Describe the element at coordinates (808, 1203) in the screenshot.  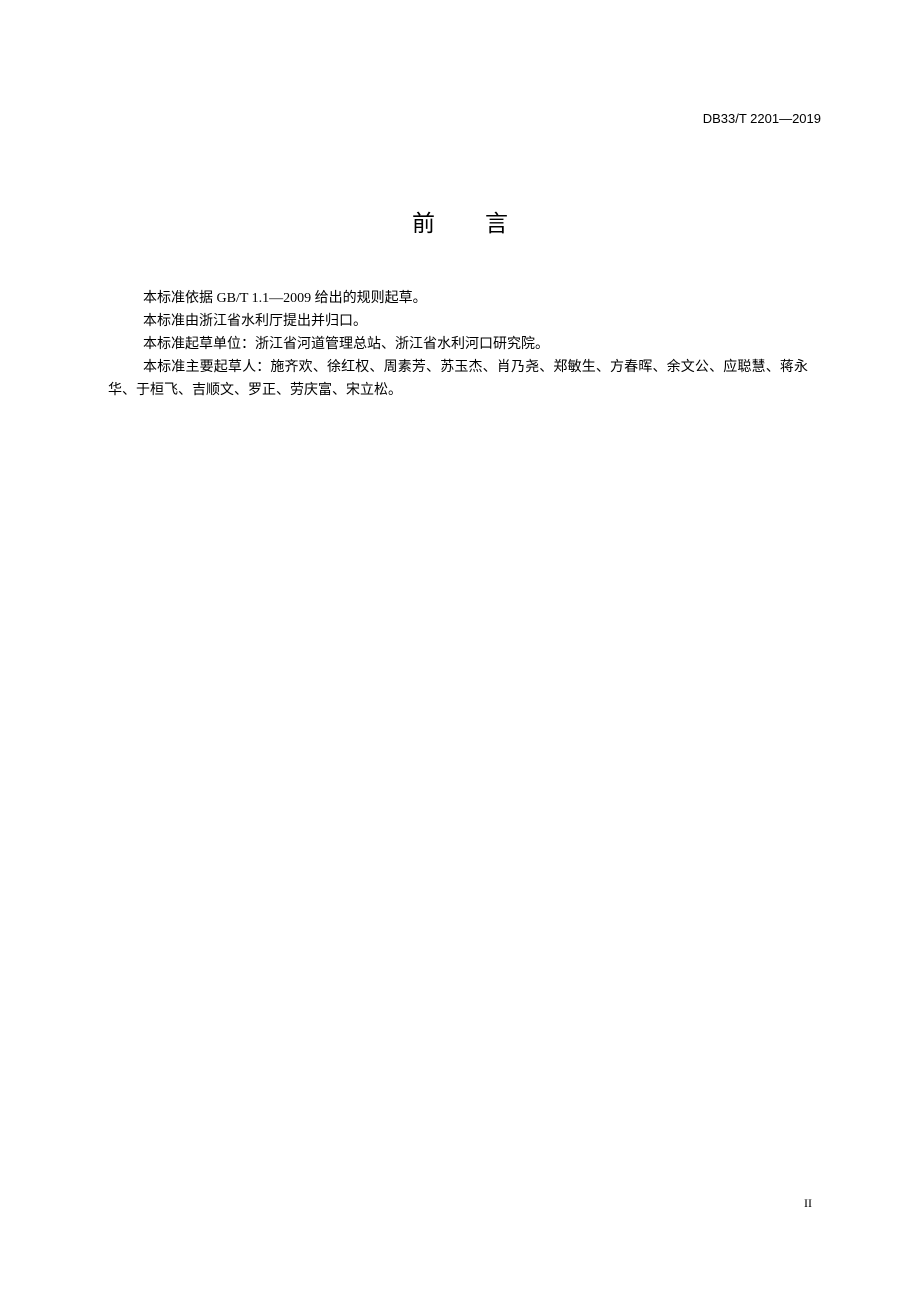
I see `page-number: II` at that location.